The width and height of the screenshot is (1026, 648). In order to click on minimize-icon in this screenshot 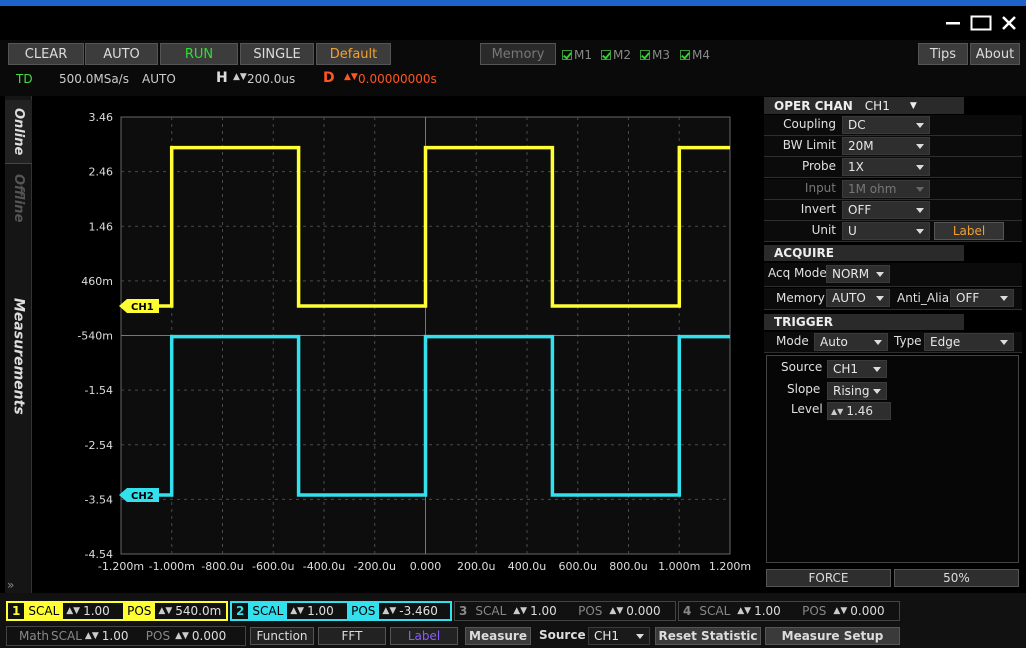, I will do `click(953, 23)`.